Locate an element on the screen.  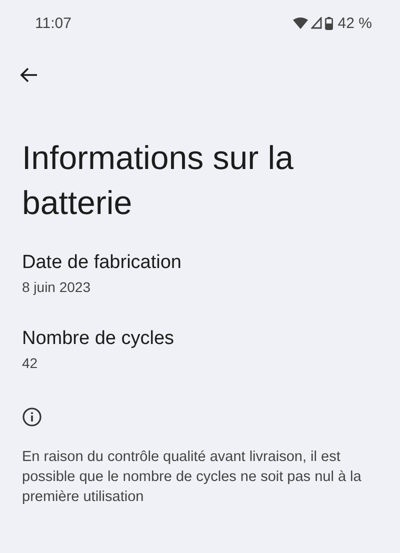
info-text: En raison du contrôle qualité avant livraison, il est possible que le nombre de cycles ne soit pas nul à la première utilisation is located at coordinates (192, 477).